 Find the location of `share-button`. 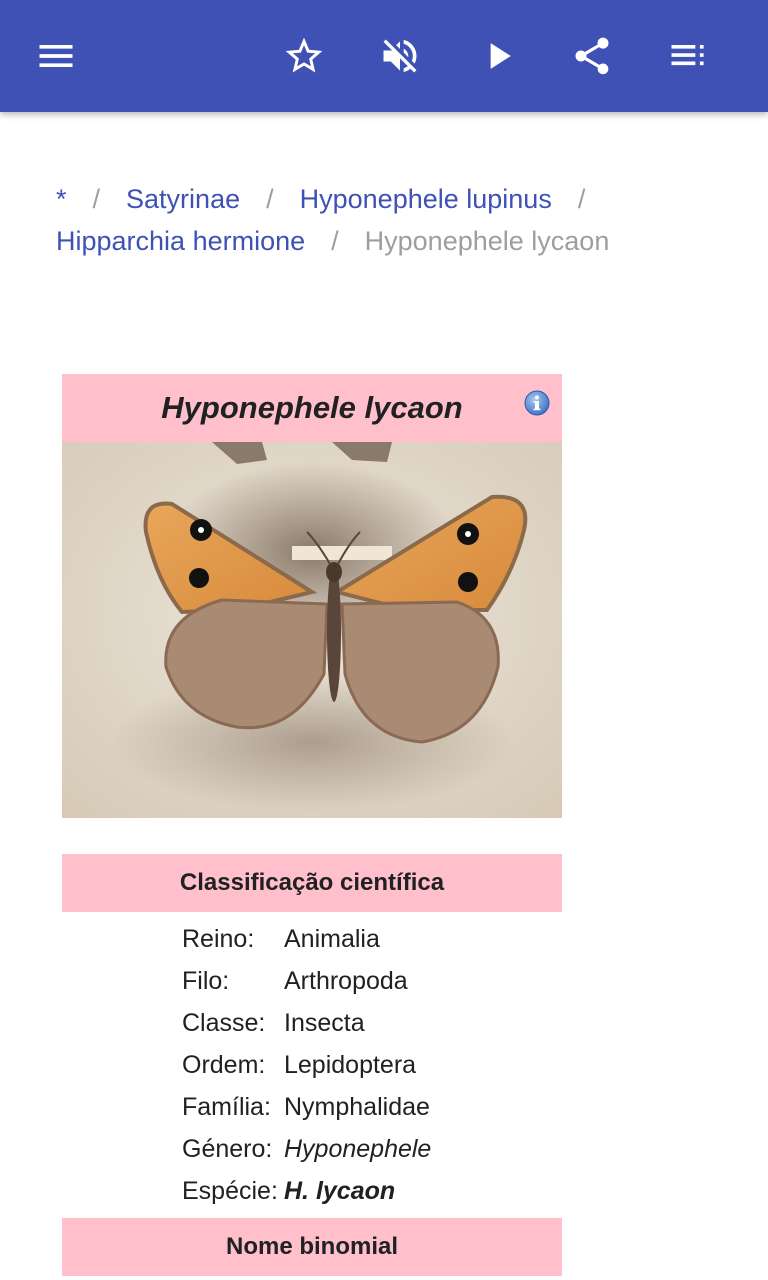

share-button is located at coordinates (592, 56).